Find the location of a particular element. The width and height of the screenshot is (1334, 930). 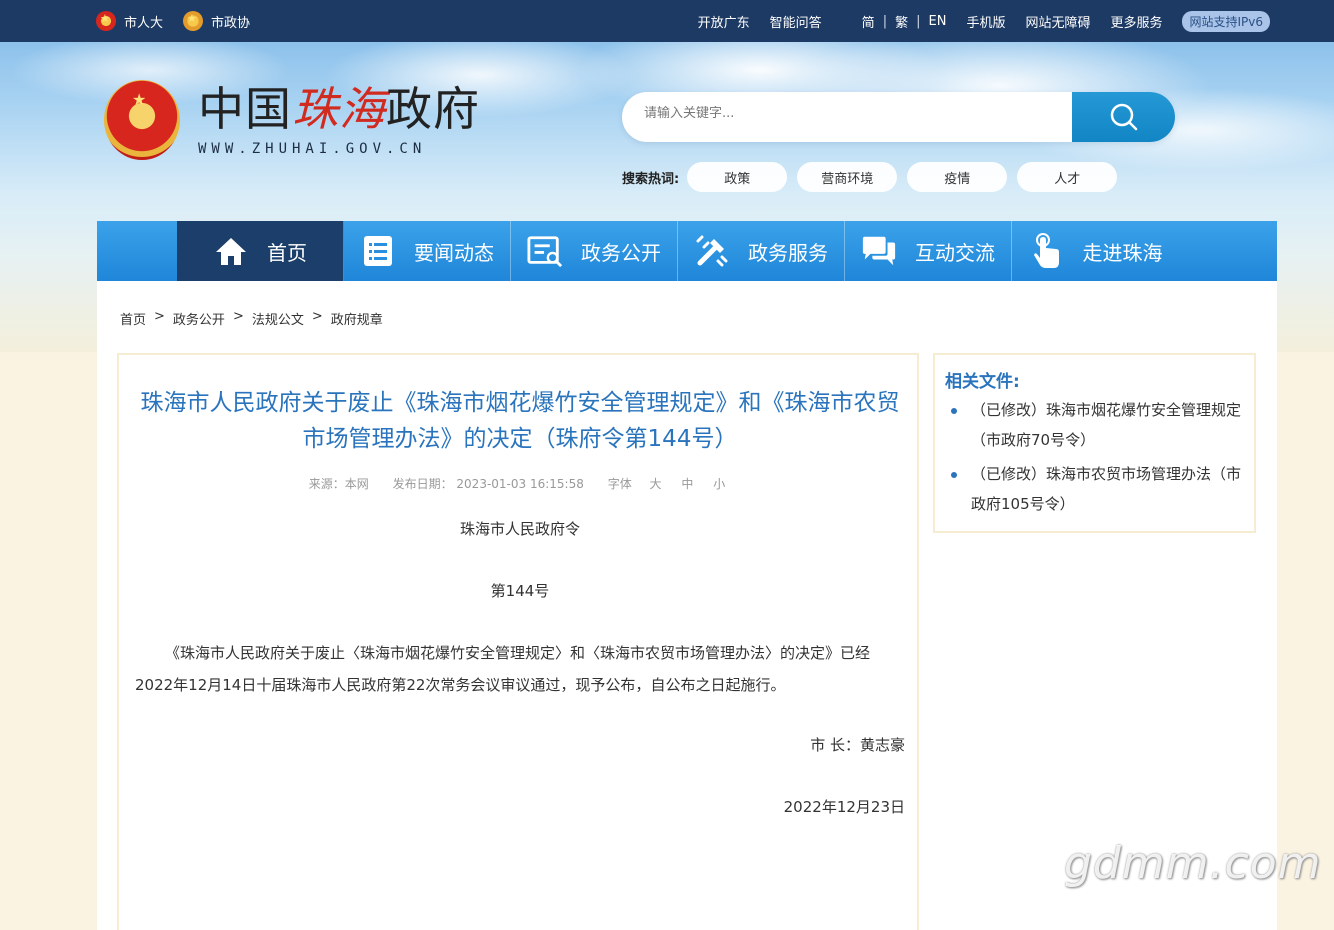

related-file-item: （已修改）珠海市农贸市场管理办法（市政府105号令） is located at coordinates (1096, 489).